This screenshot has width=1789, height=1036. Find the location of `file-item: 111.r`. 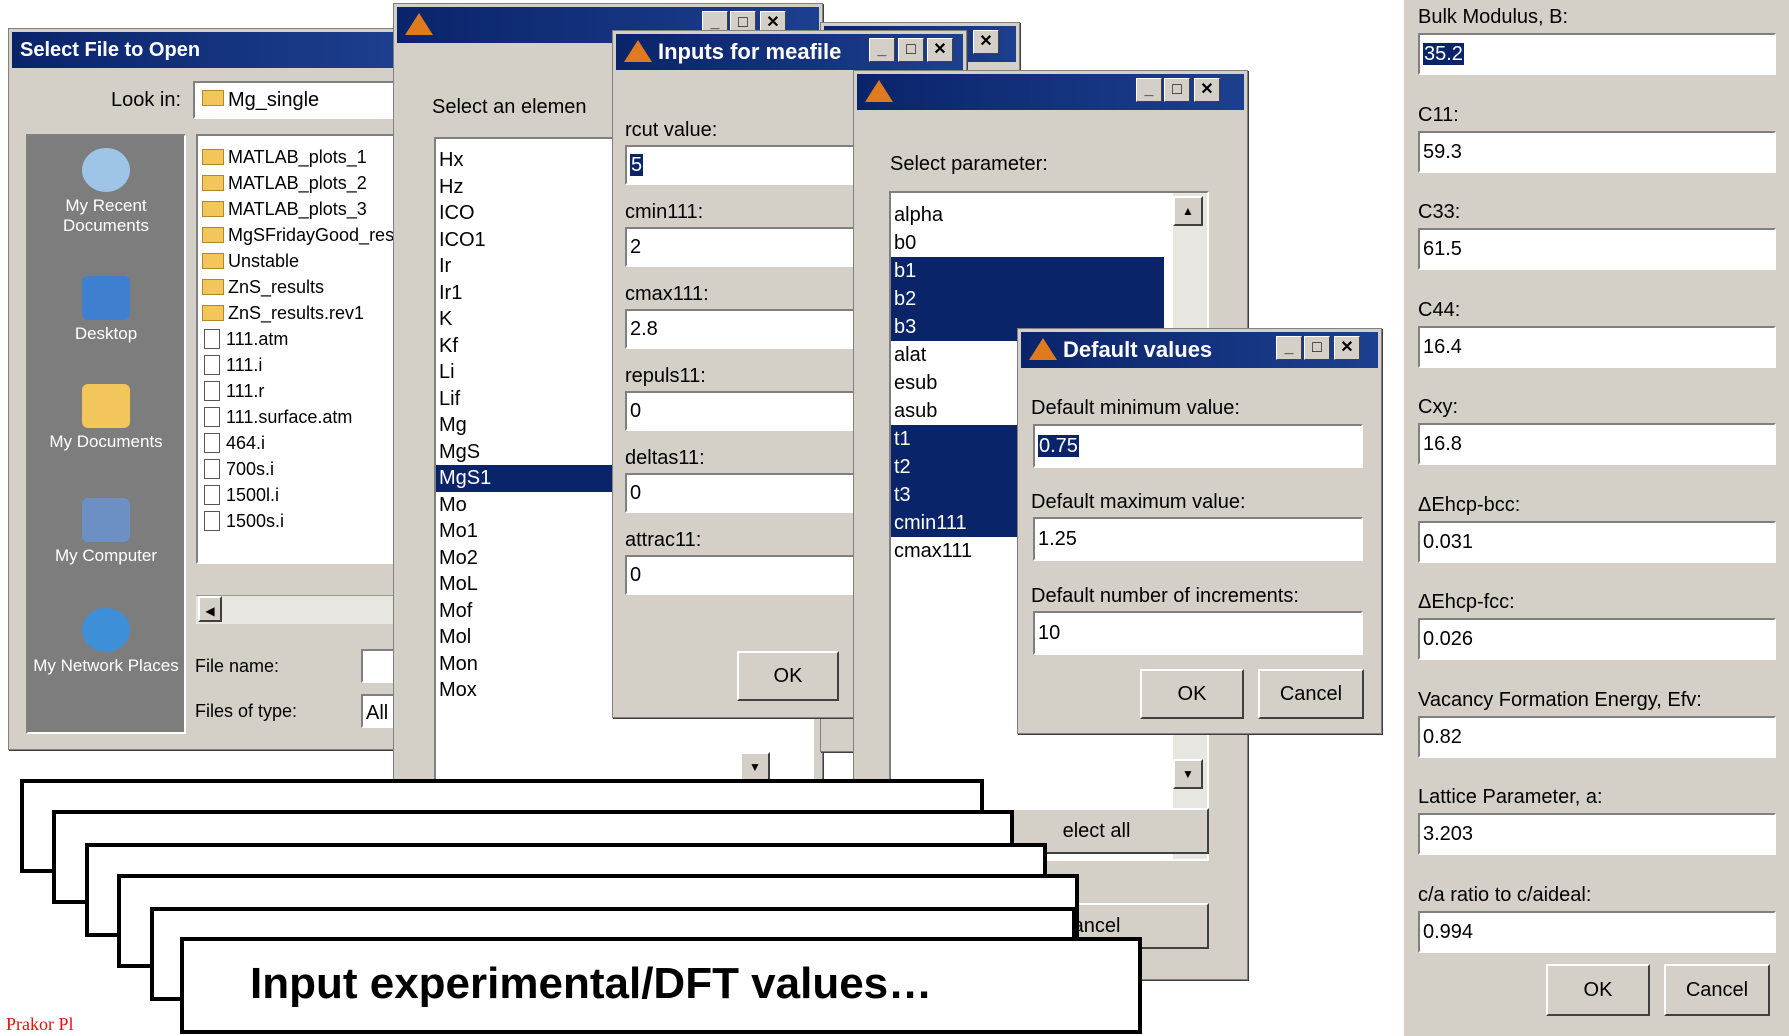

file-item: 111.r is located at coordinates (303, 391).